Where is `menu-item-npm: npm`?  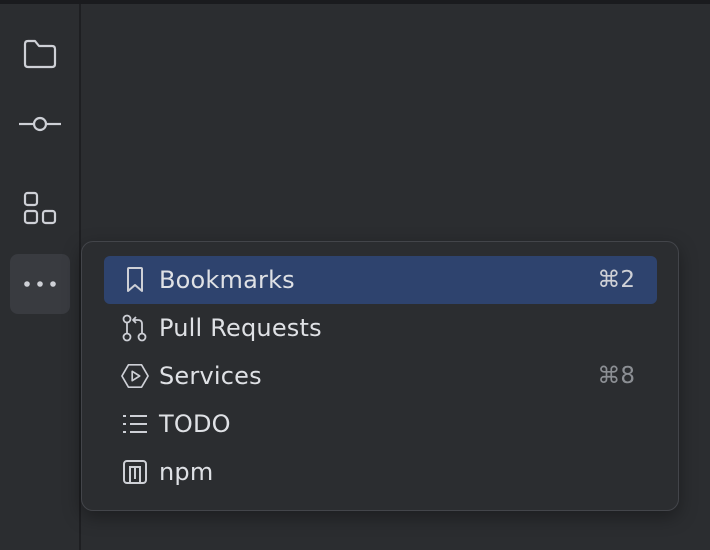 menu-item-npm: npm is located at coordinates (380, 472).